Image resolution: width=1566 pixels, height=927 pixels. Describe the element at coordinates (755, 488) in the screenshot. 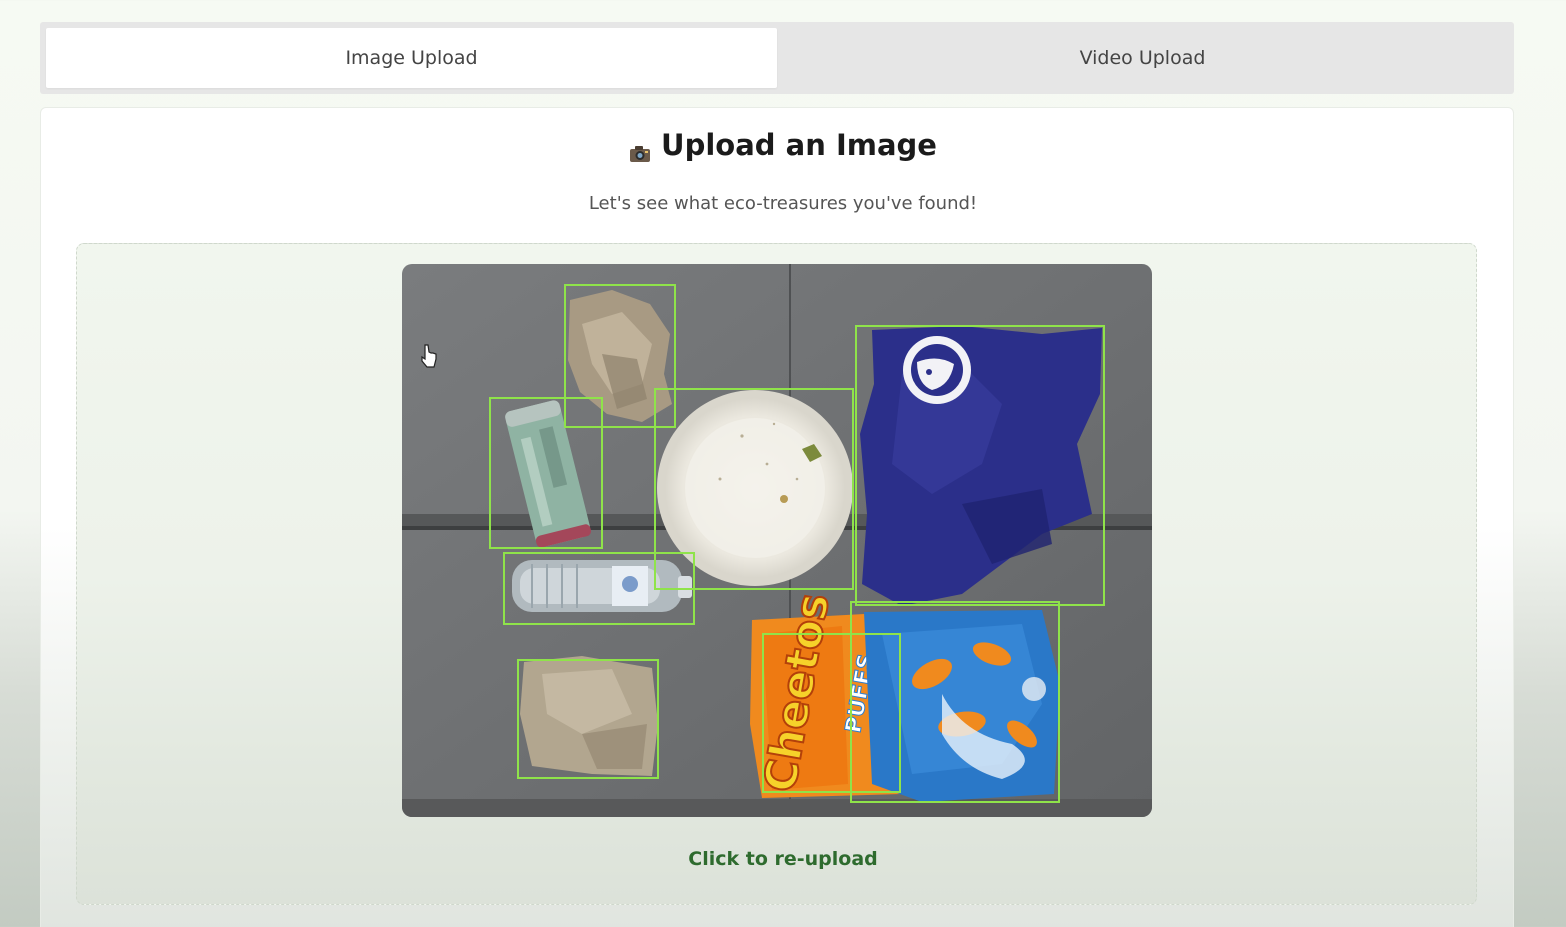

I see `paper-plate` at that location.